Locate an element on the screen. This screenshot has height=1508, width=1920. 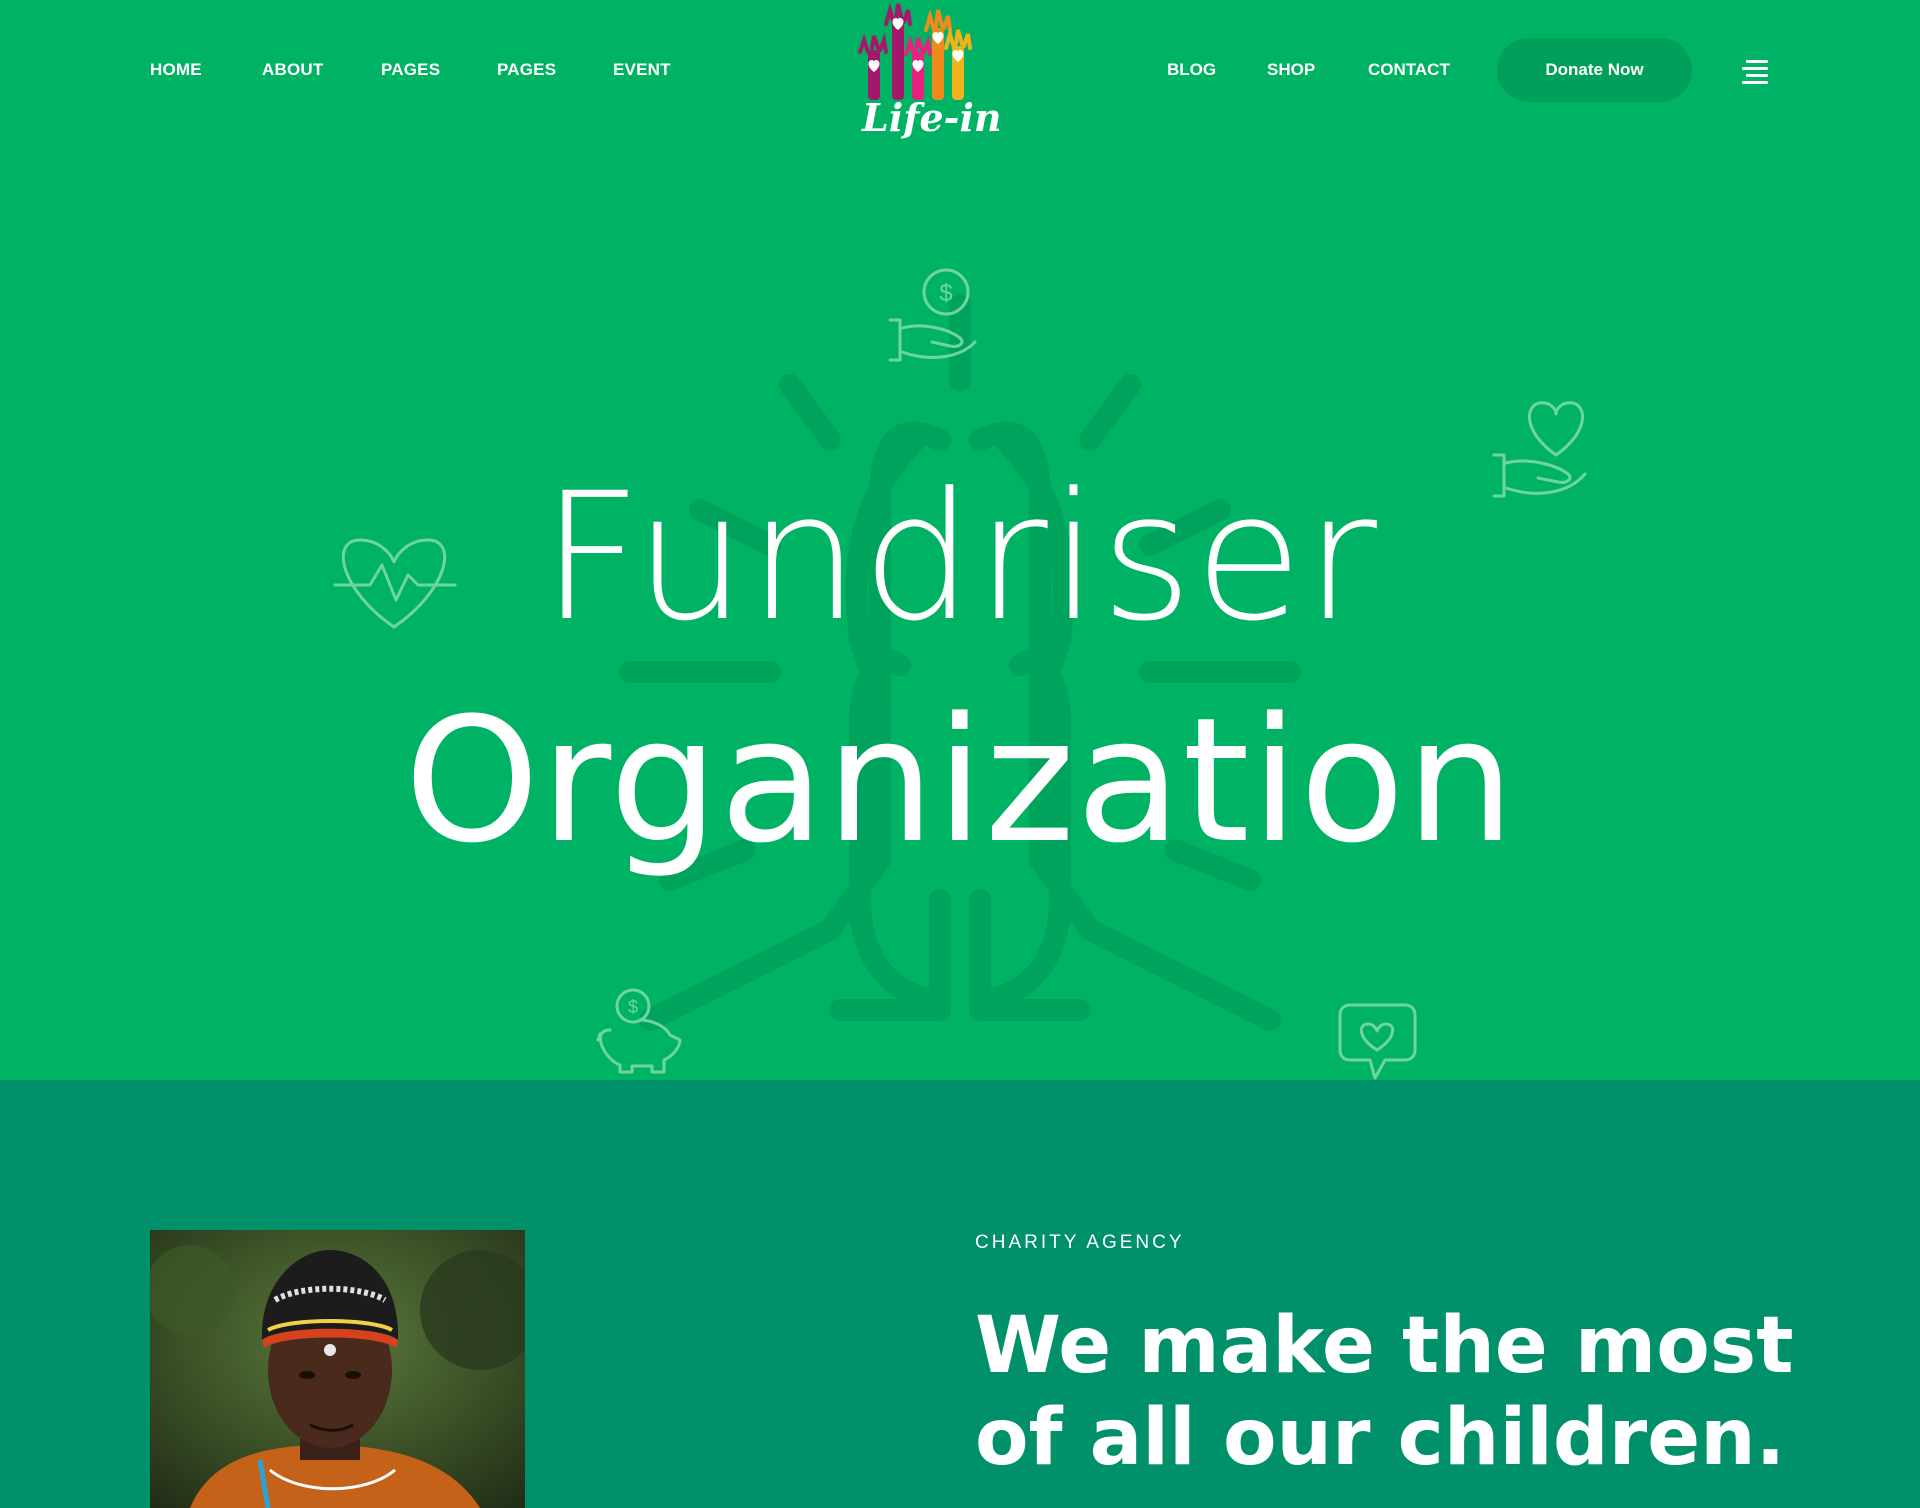
section-headline: We make the most of all our children. is located at coordinates (1385, 1392).